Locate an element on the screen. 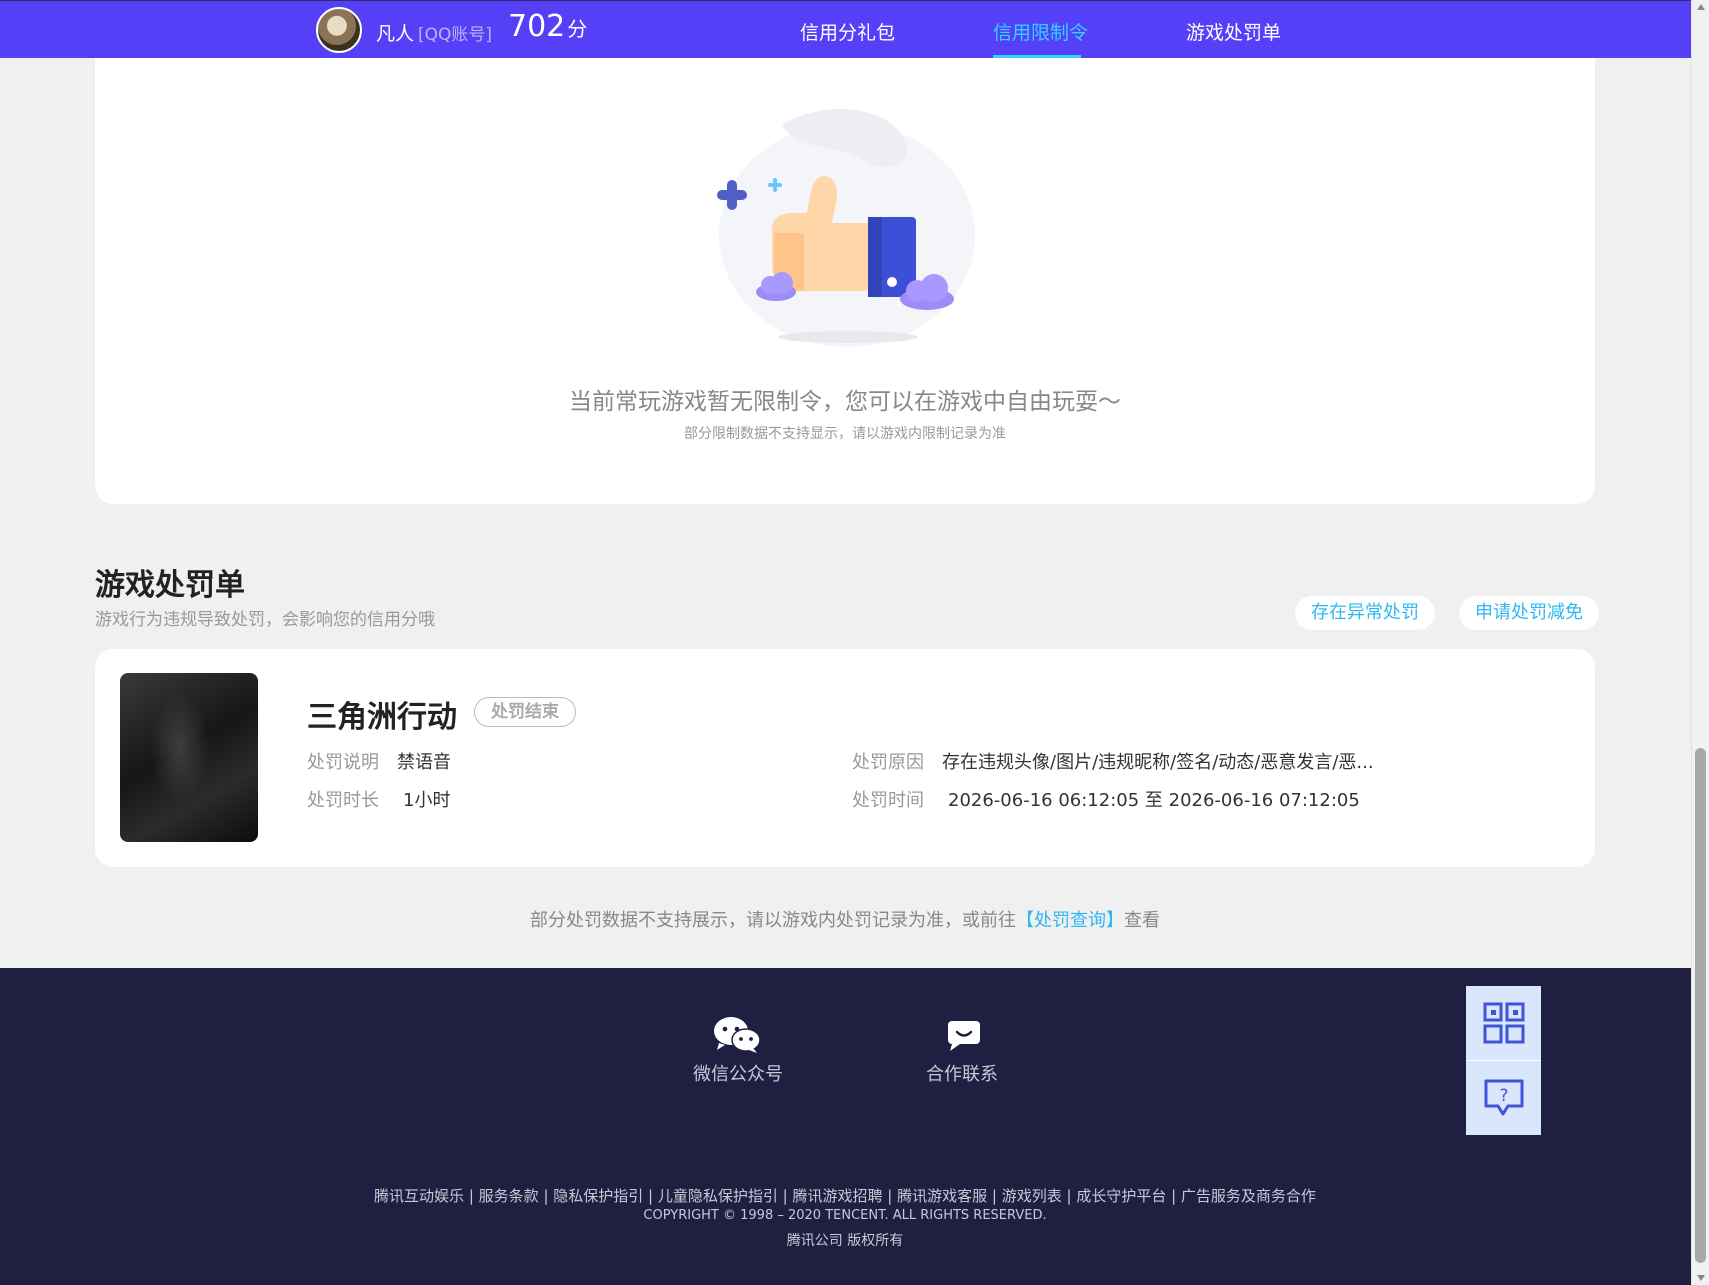 Image resolution: width=1709 pixels, height=1285 pixels. chat-bubble-icon is located at coordinates (964, 1036).